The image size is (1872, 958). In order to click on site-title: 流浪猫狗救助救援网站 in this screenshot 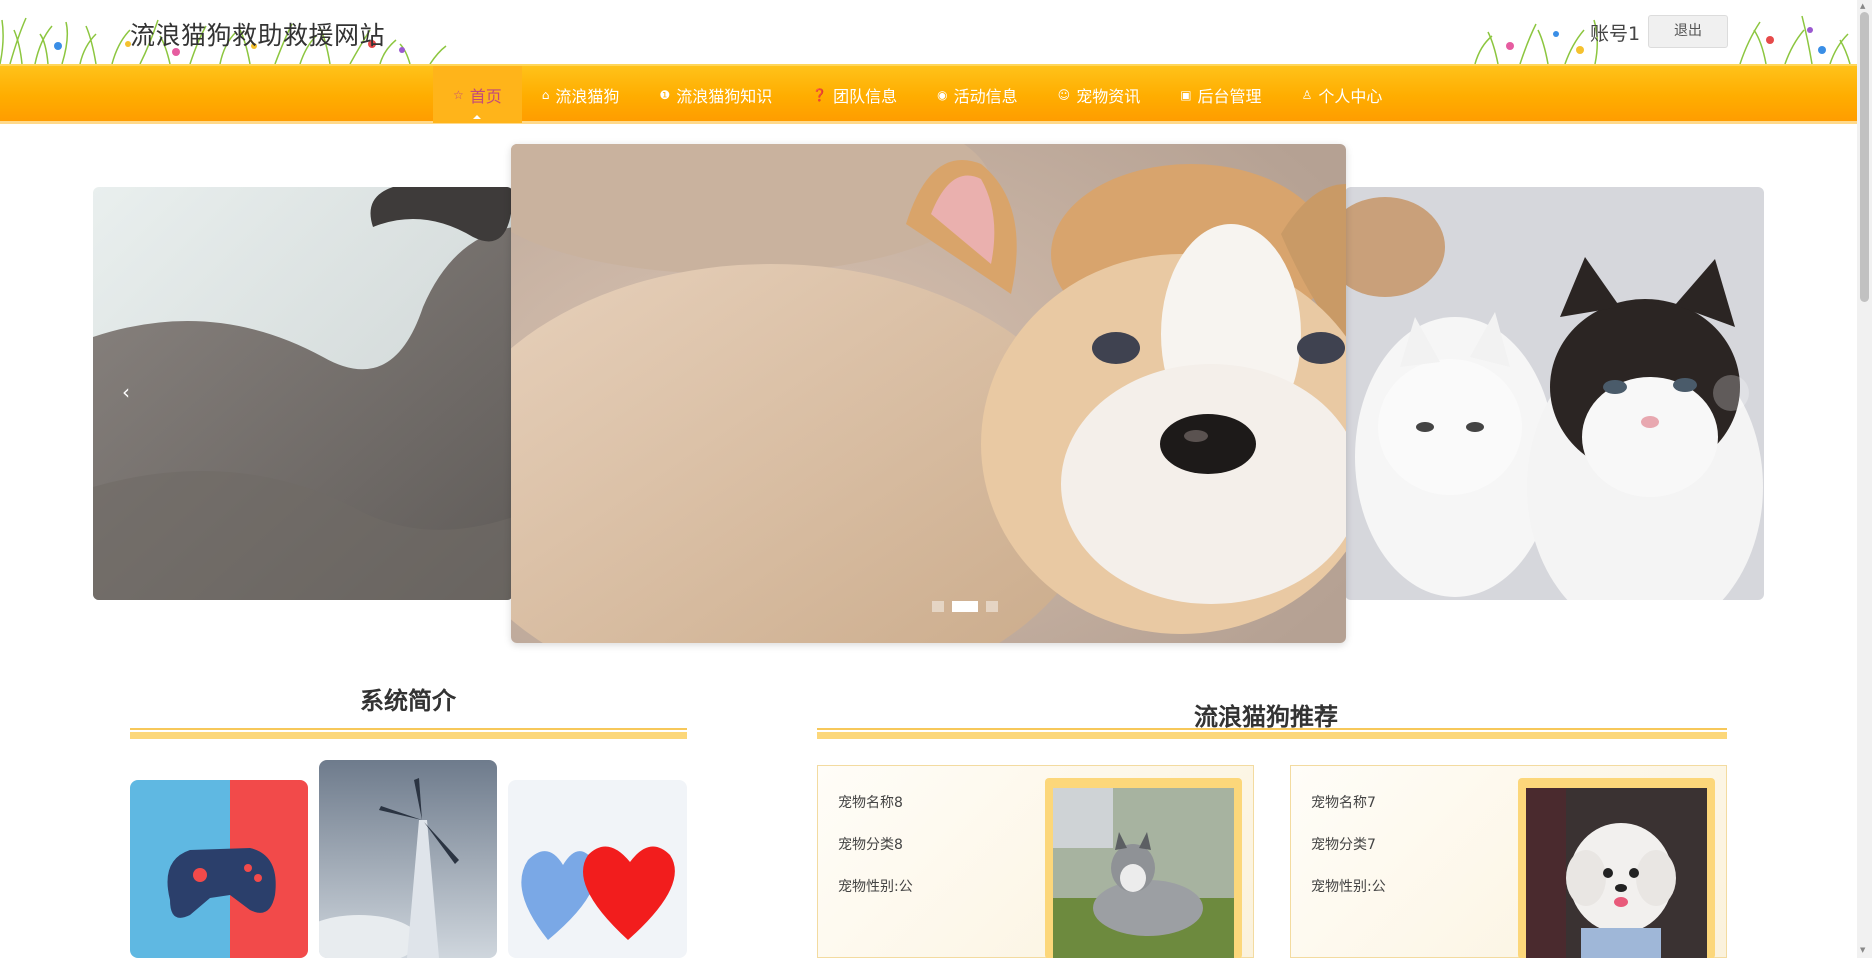, I will do `click(258, 35)`.